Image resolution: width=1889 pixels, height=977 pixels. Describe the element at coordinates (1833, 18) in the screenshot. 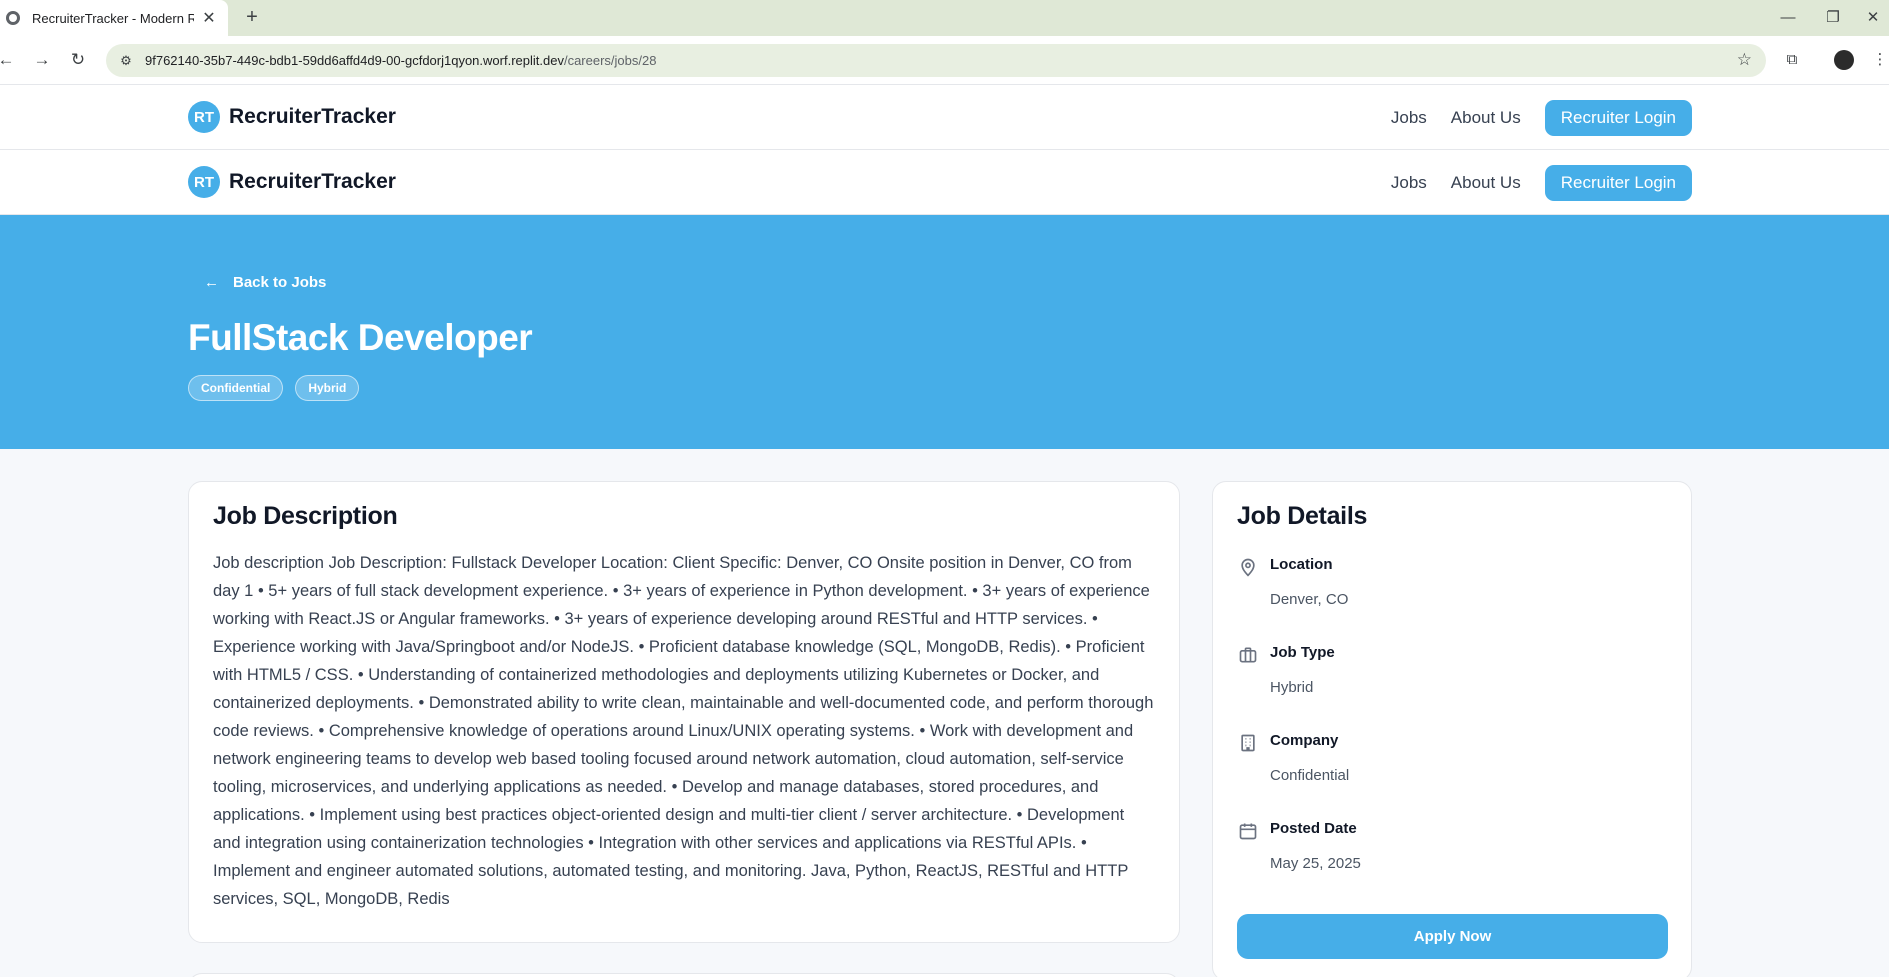

I see `restore-window-icon: ❐` at that location.